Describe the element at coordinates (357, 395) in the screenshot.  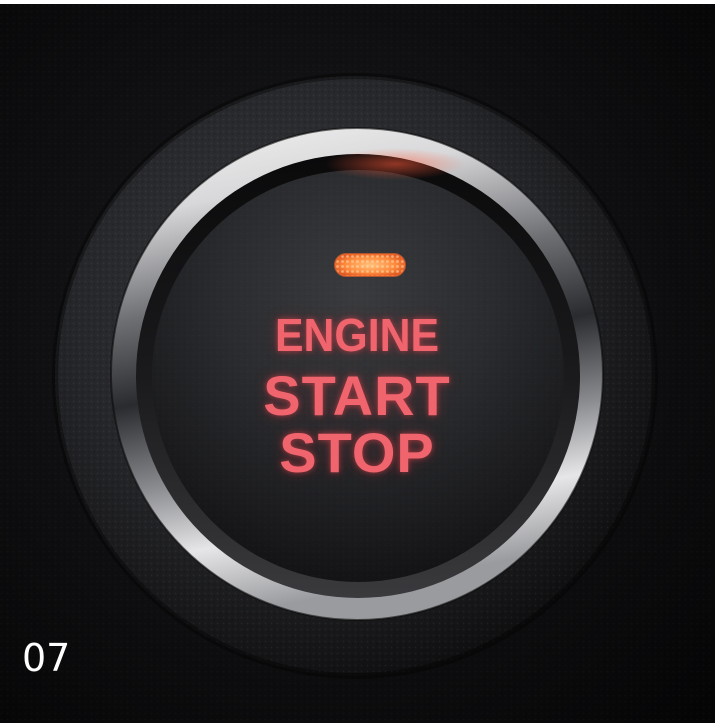
I see `button-label-start: START` at that location.